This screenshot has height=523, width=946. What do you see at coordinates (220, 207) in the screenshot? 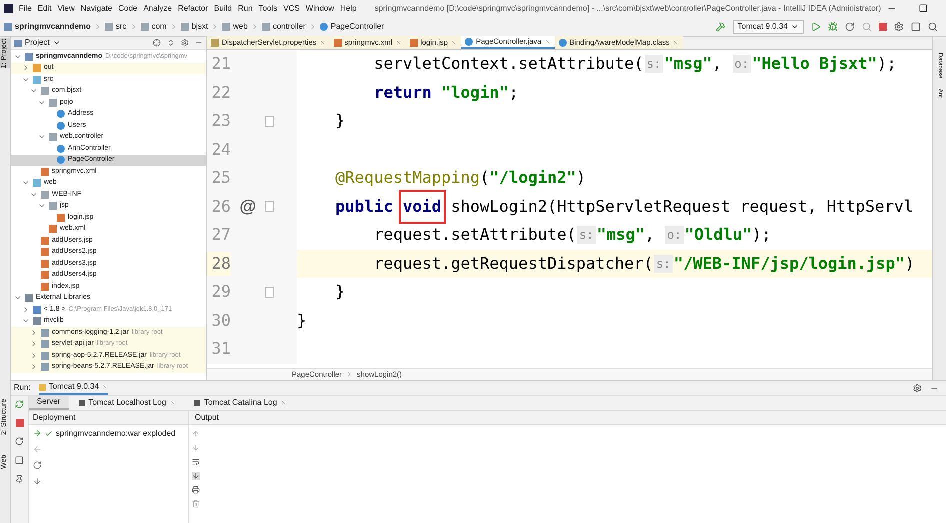
I see `line-number: 26` at bounding box center [220, 207].